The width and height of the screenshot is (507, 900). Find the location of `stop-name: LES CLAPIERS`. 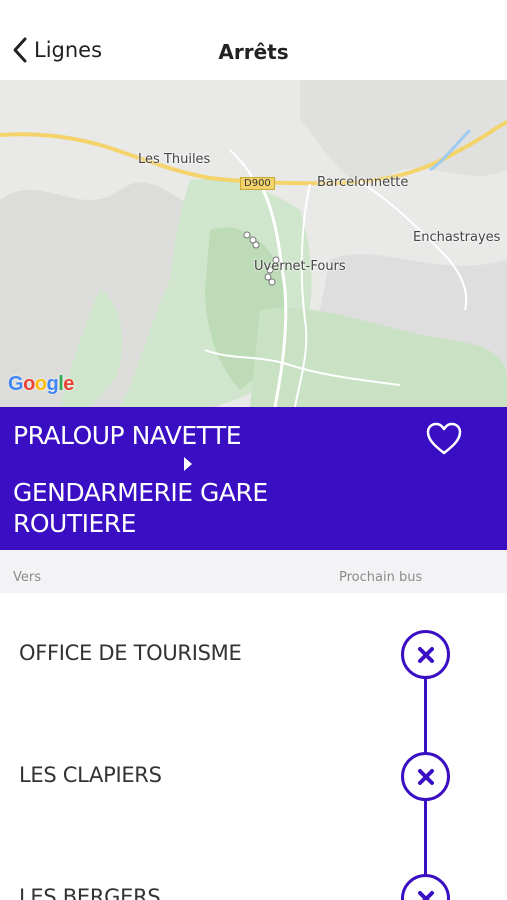

stop-name: LES CLAPIERS is located at coordinates (90, 775).